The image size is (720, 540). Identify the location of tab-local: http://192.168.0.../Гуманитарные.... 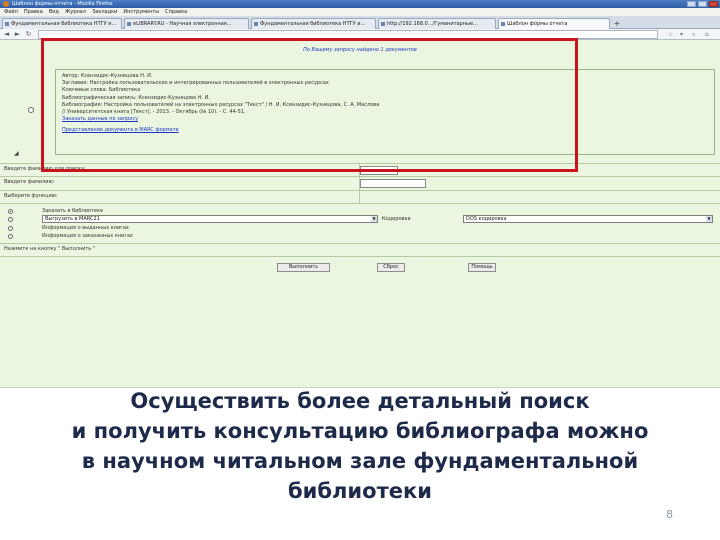
(437, 23).